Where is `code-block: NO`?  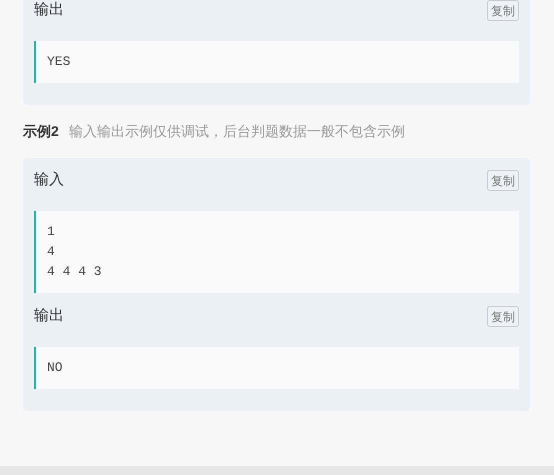 code-block: NO is located at coordinates (276, 368).